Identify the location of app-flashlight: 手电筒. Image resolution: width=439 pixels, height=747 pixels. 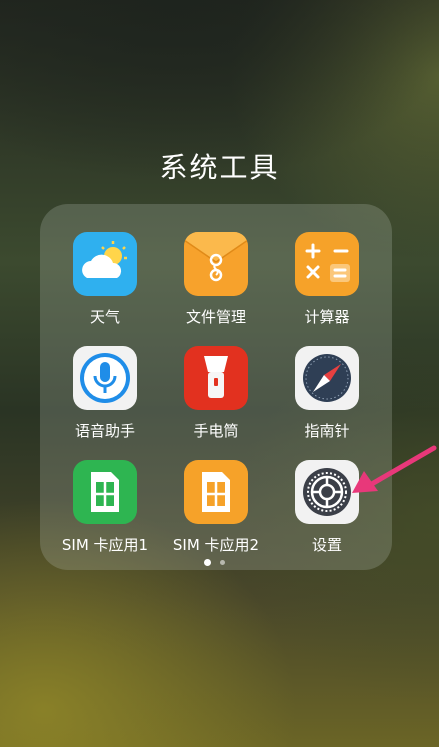
(216, 393).